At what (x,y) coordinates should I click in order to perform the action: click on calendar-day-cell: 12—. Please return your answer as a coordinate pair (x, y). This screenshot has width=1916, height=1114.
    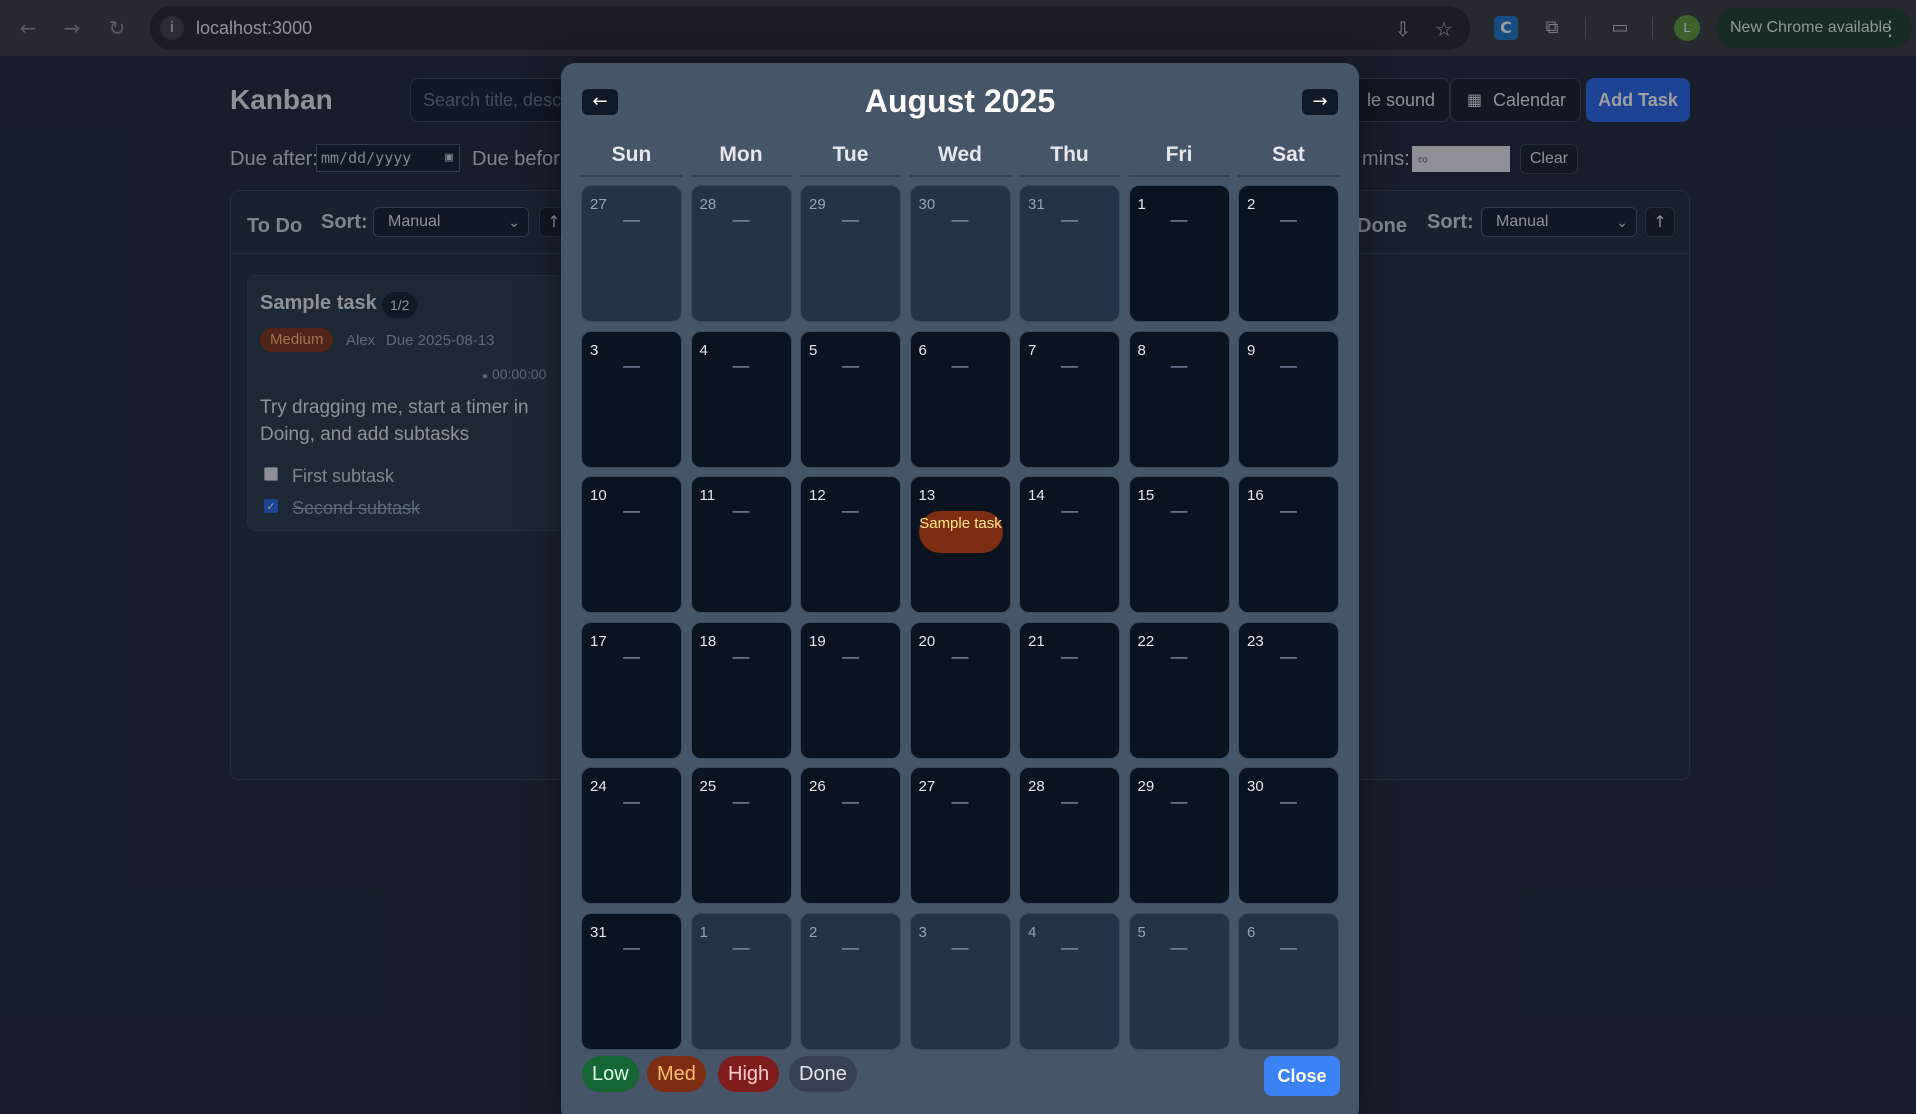
    Looking at the image, I should click on (850, 544).